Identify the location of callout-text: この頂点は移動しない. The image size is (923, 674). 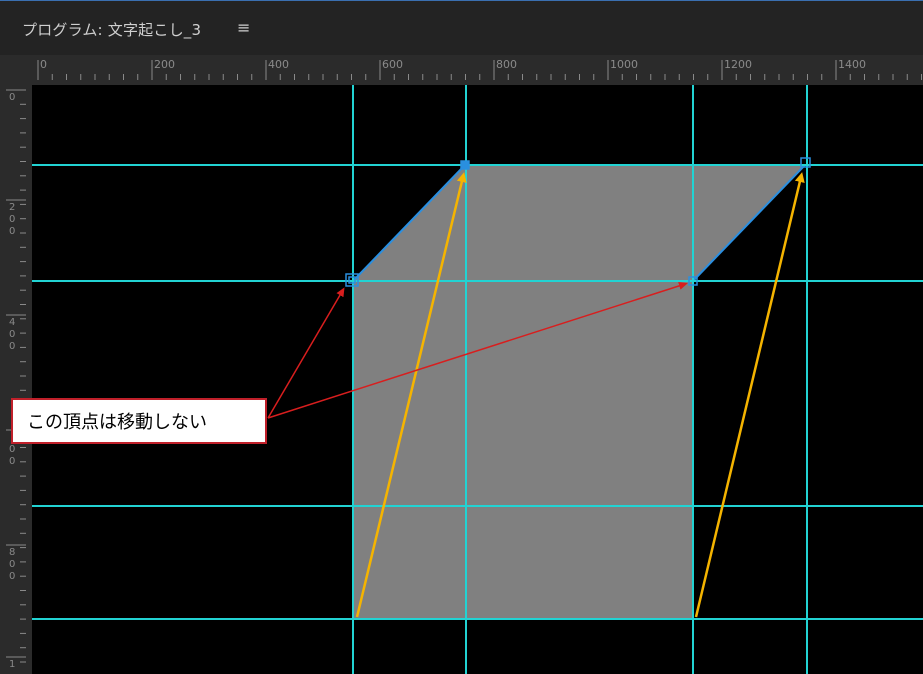
(117, 422).